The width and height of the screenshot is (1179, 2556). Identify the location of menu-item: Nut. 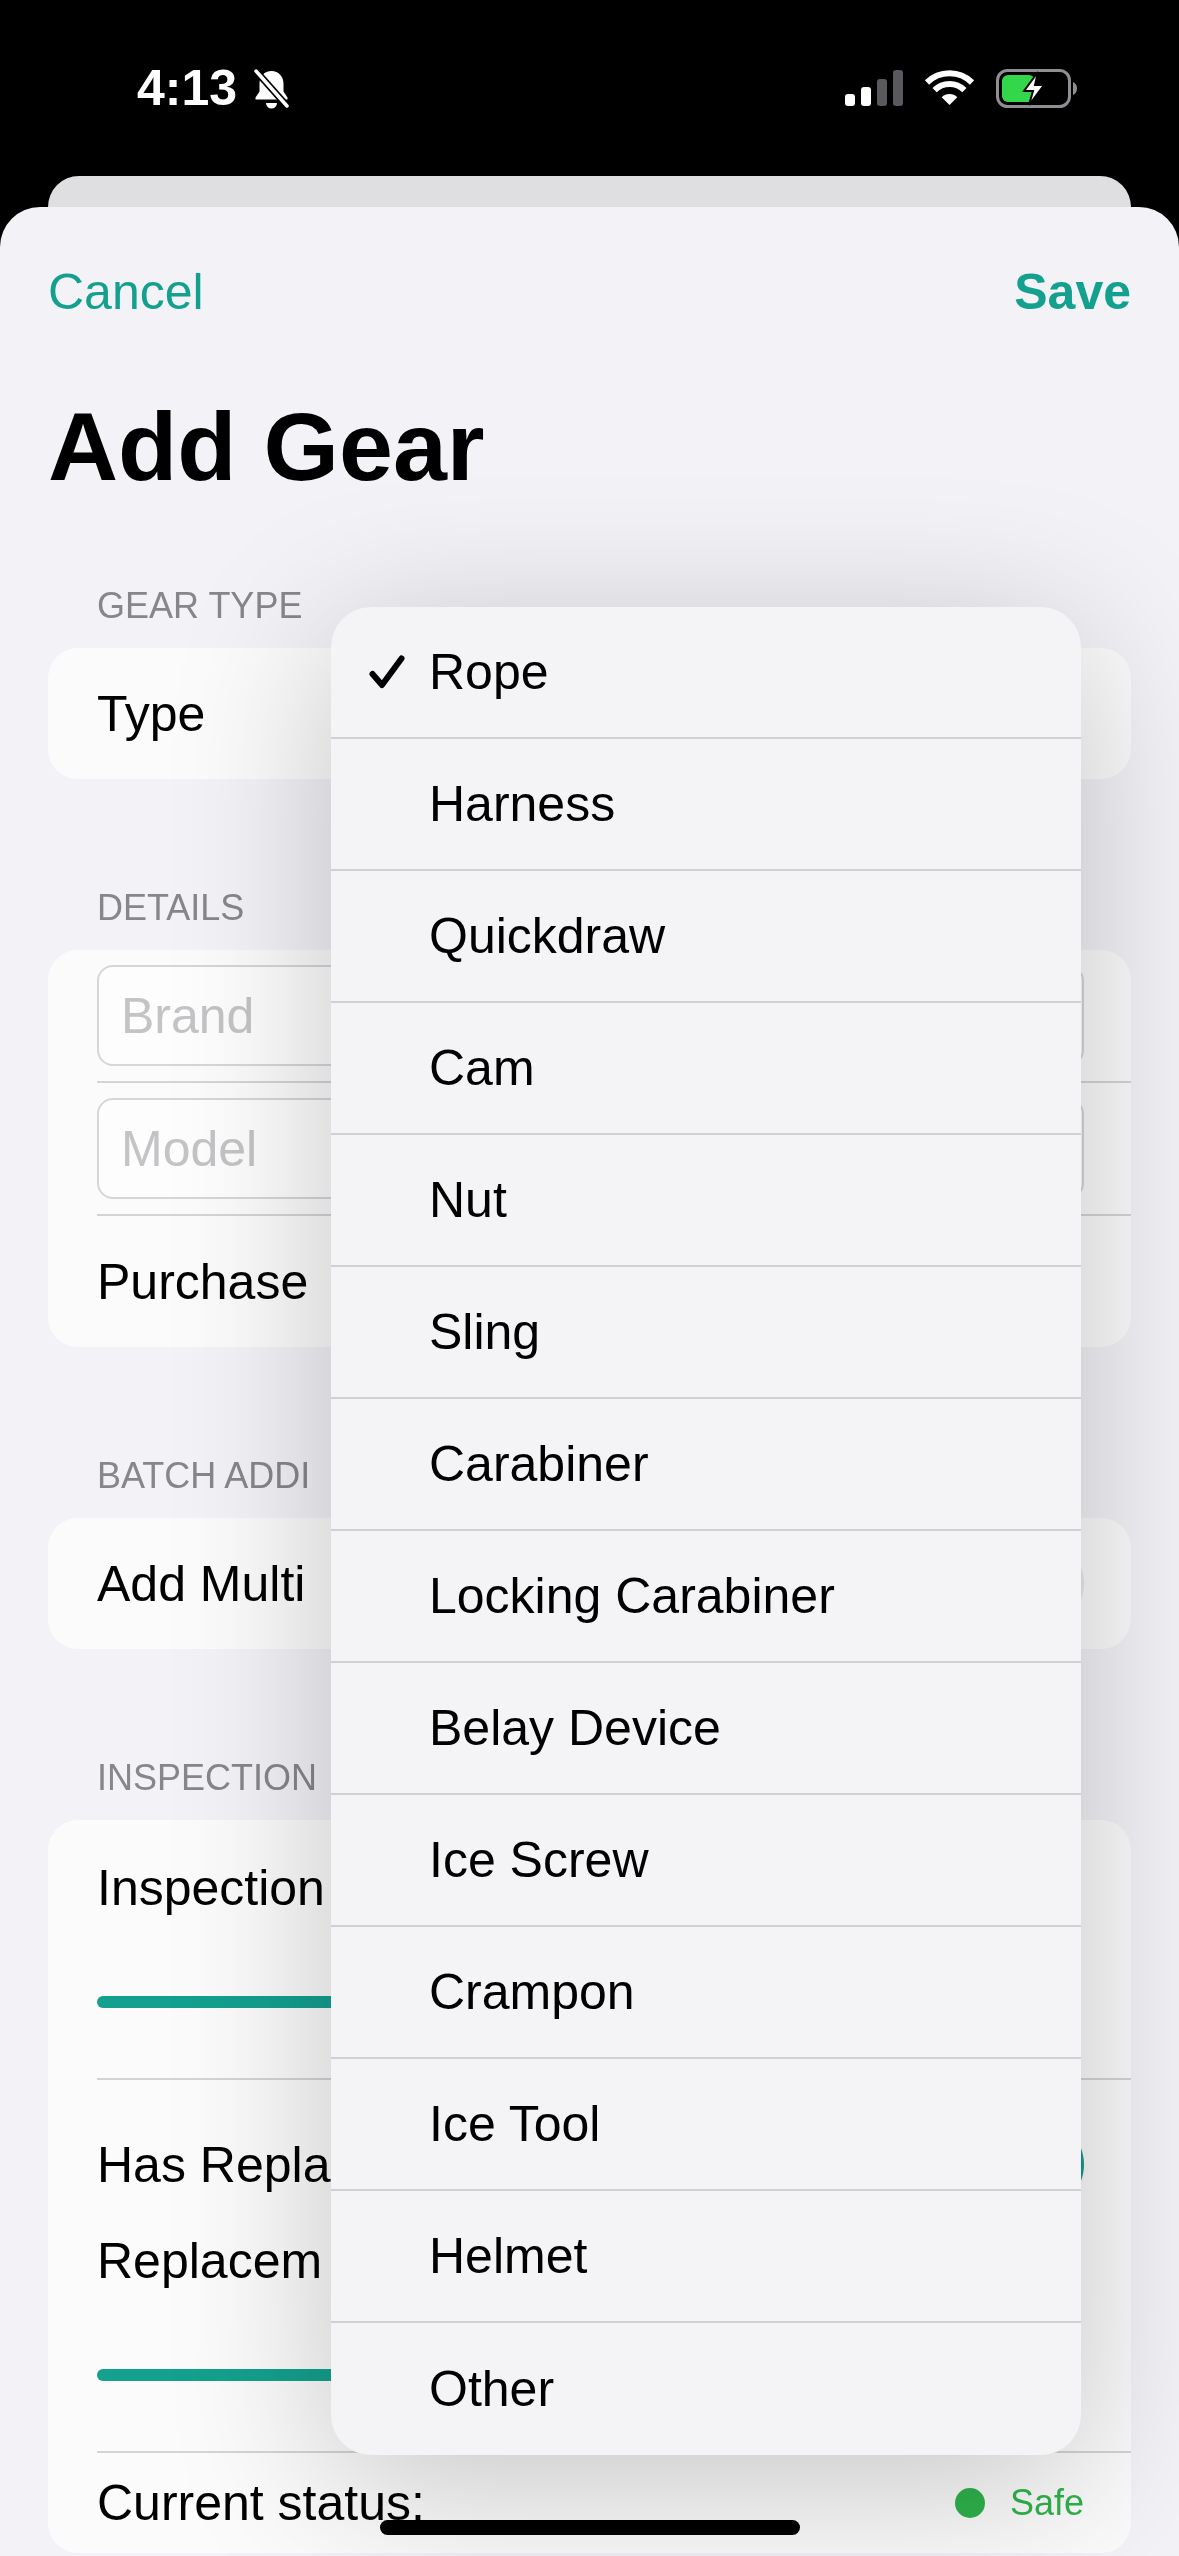
(706, 1201).